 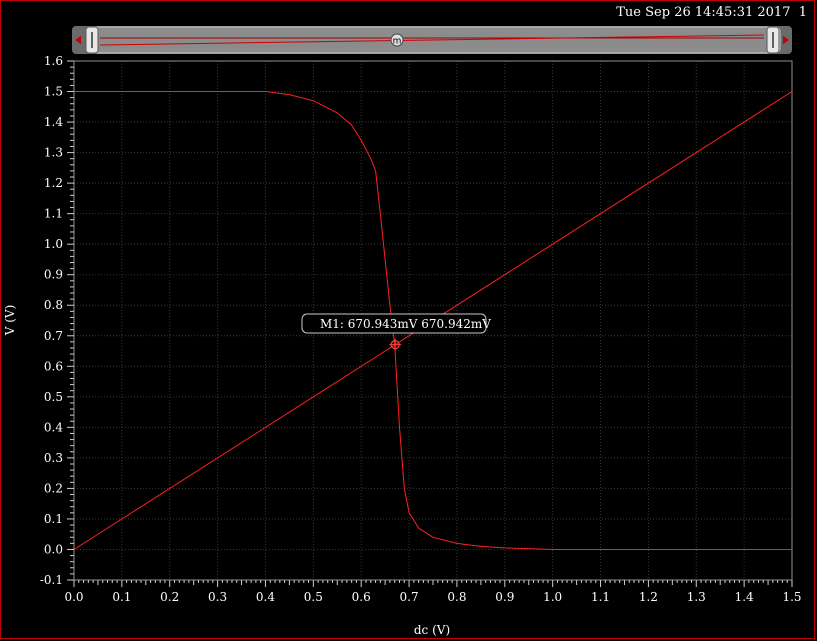 What do you see at coordinates (53, 397) in the screenshot?
I see `y-tick-label: 0.5` at bounding box center [53, 397].